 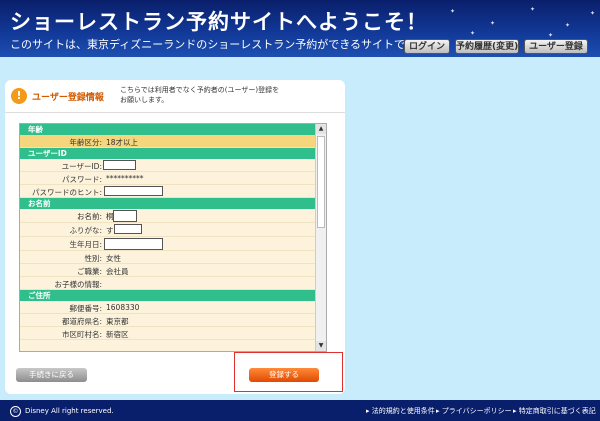 I want to click on copyright-icon: ©, so click(x=15, y=411).